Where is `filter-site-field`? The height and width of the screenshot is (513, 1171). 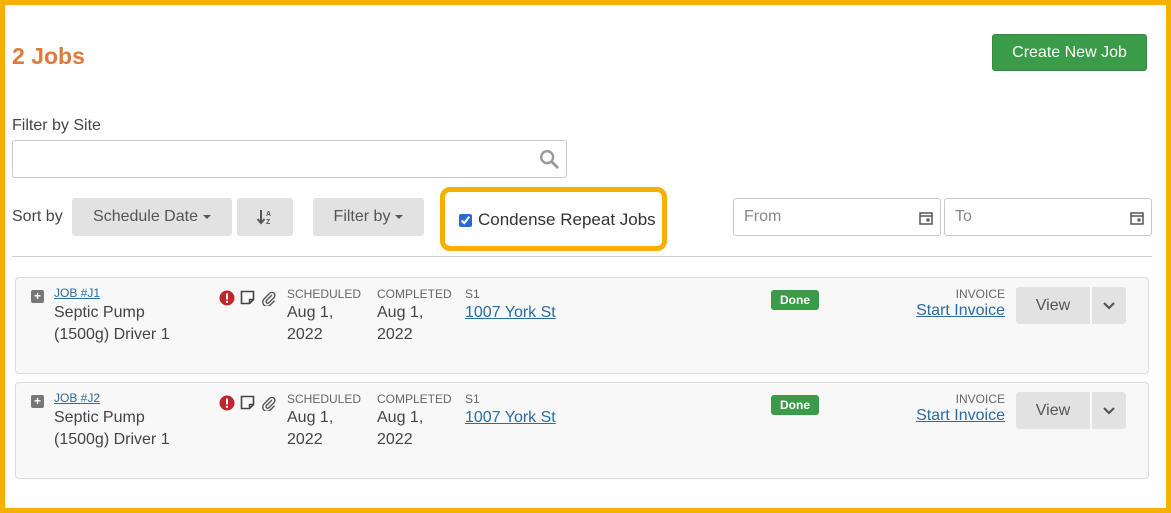 filter-site-field is located at coordinates (289, 159).